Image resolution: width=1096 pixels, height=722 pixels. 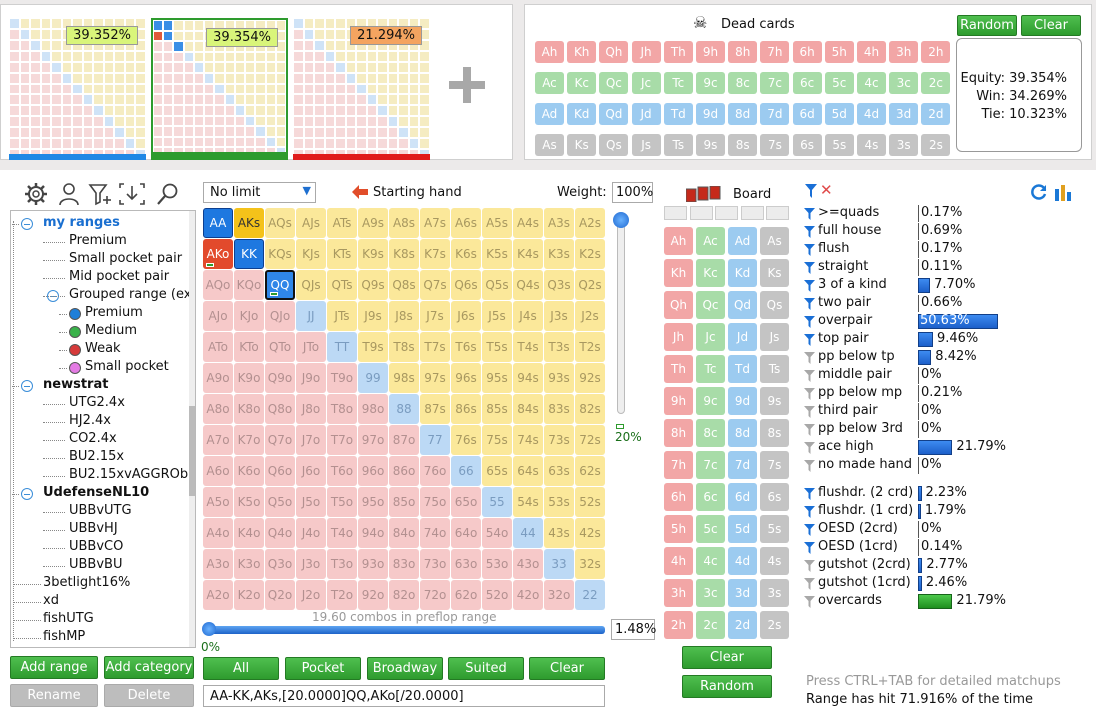 I want to click on dead-card: Jh, so click(x=646, y=52).